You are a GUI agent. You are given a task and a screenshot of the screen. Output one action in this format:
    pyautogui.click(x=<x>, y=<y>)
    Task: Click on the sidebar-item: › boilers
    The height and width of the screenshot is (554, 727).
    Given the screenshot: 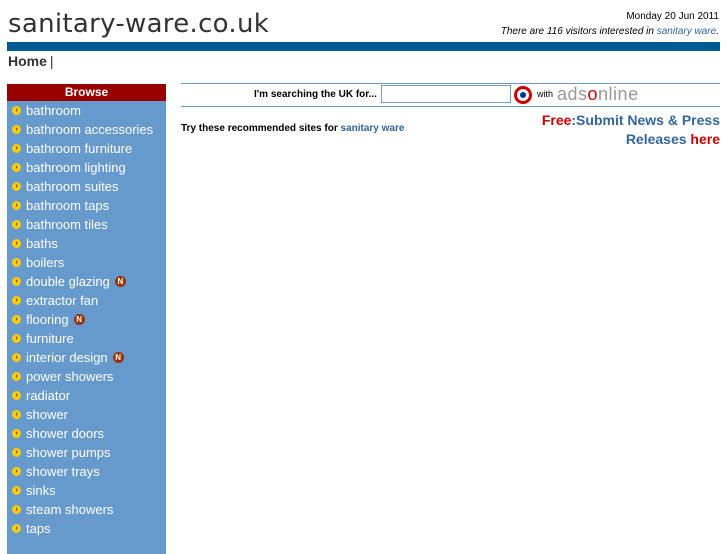 What is the action you would take?
    pyautogui.click(x=86, y=262)
    